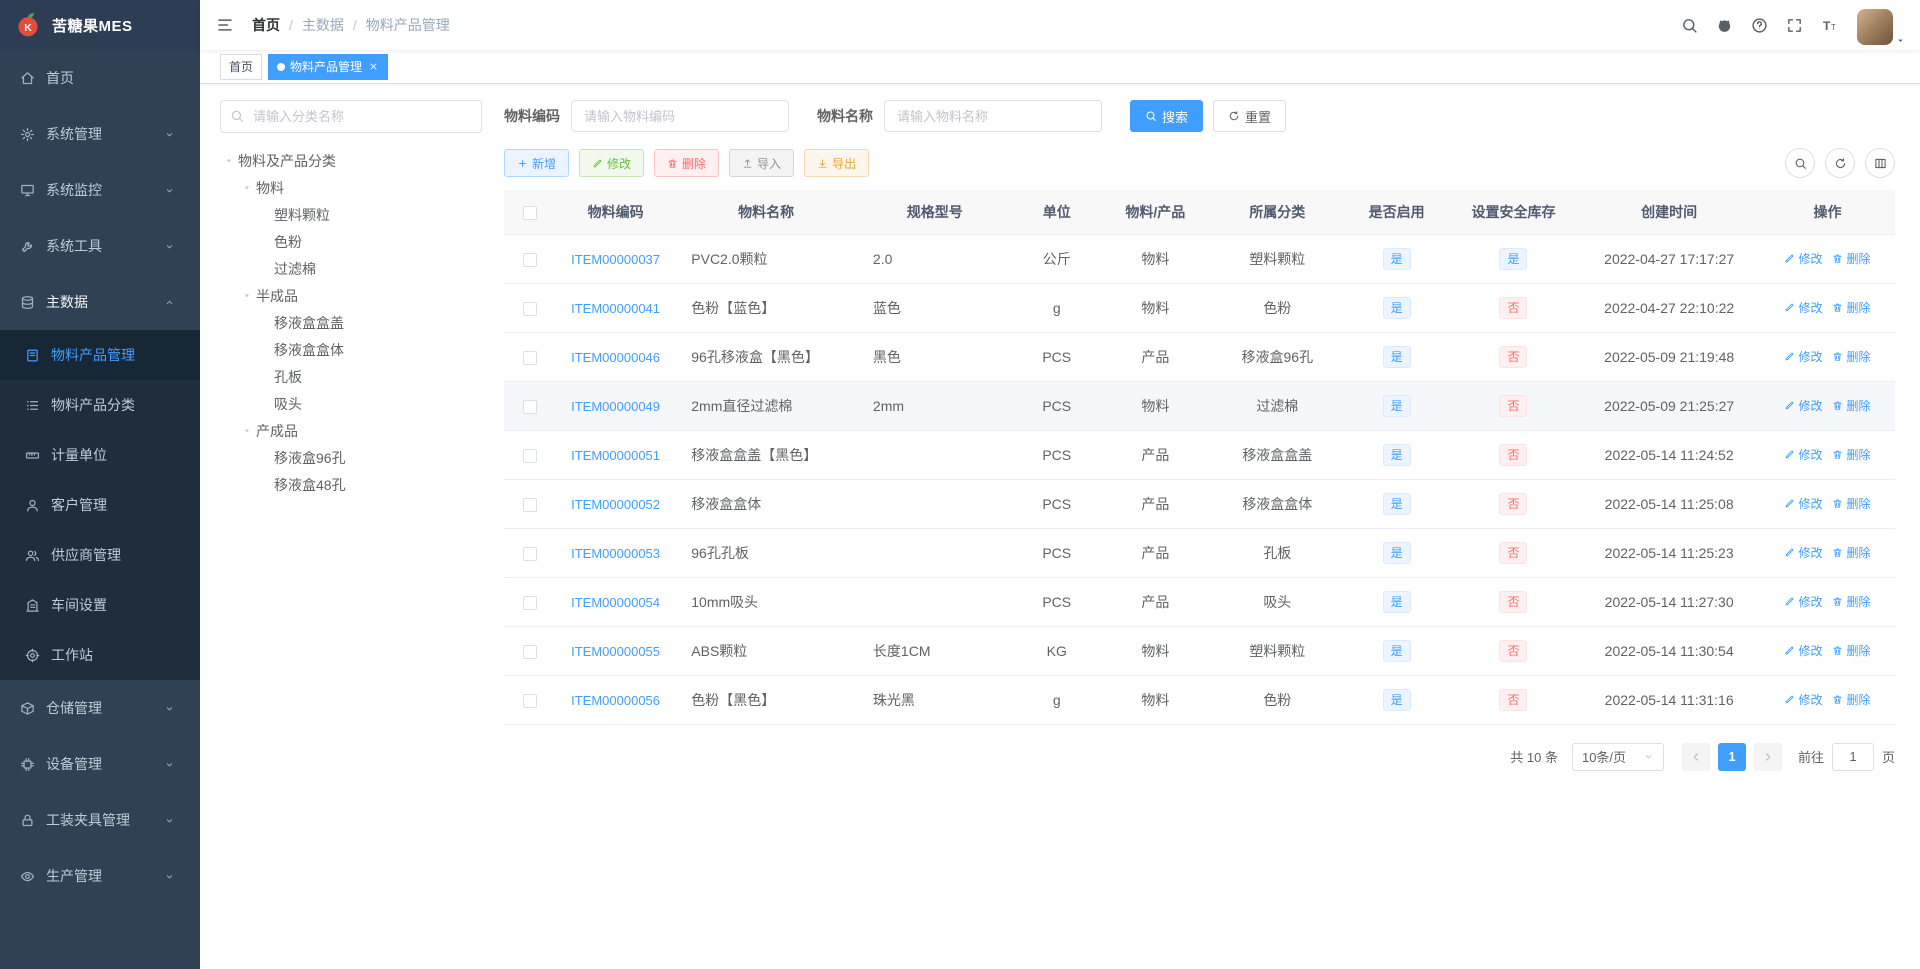  I want to click on item-code-link: ITEM00000051, so click(615, 455).